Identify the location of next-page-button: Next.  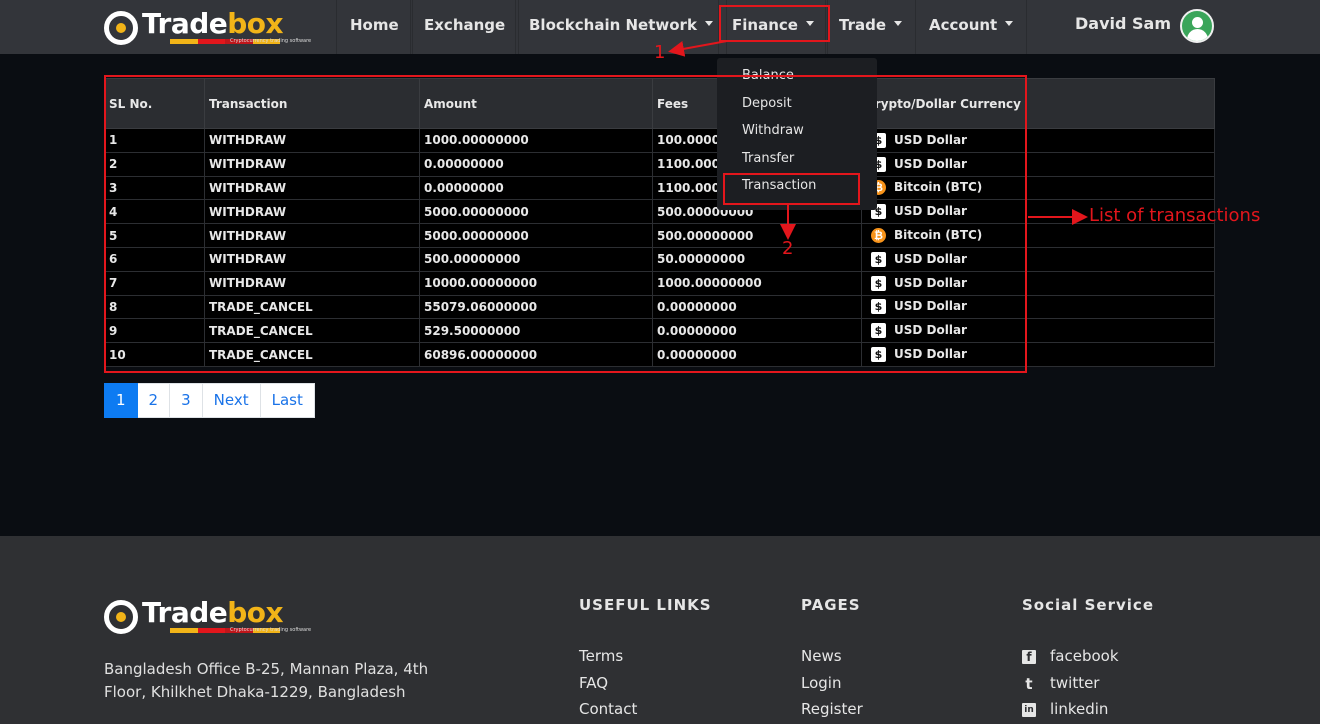
(231, 400).